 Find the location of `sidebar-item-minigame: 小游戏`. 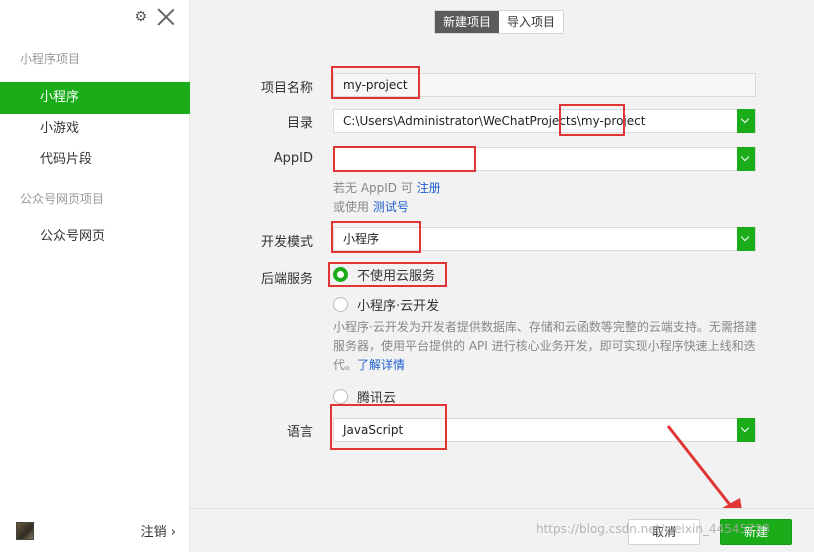

sidebar-item-minigame: 小游戏 is located at coordinates (95, 129).